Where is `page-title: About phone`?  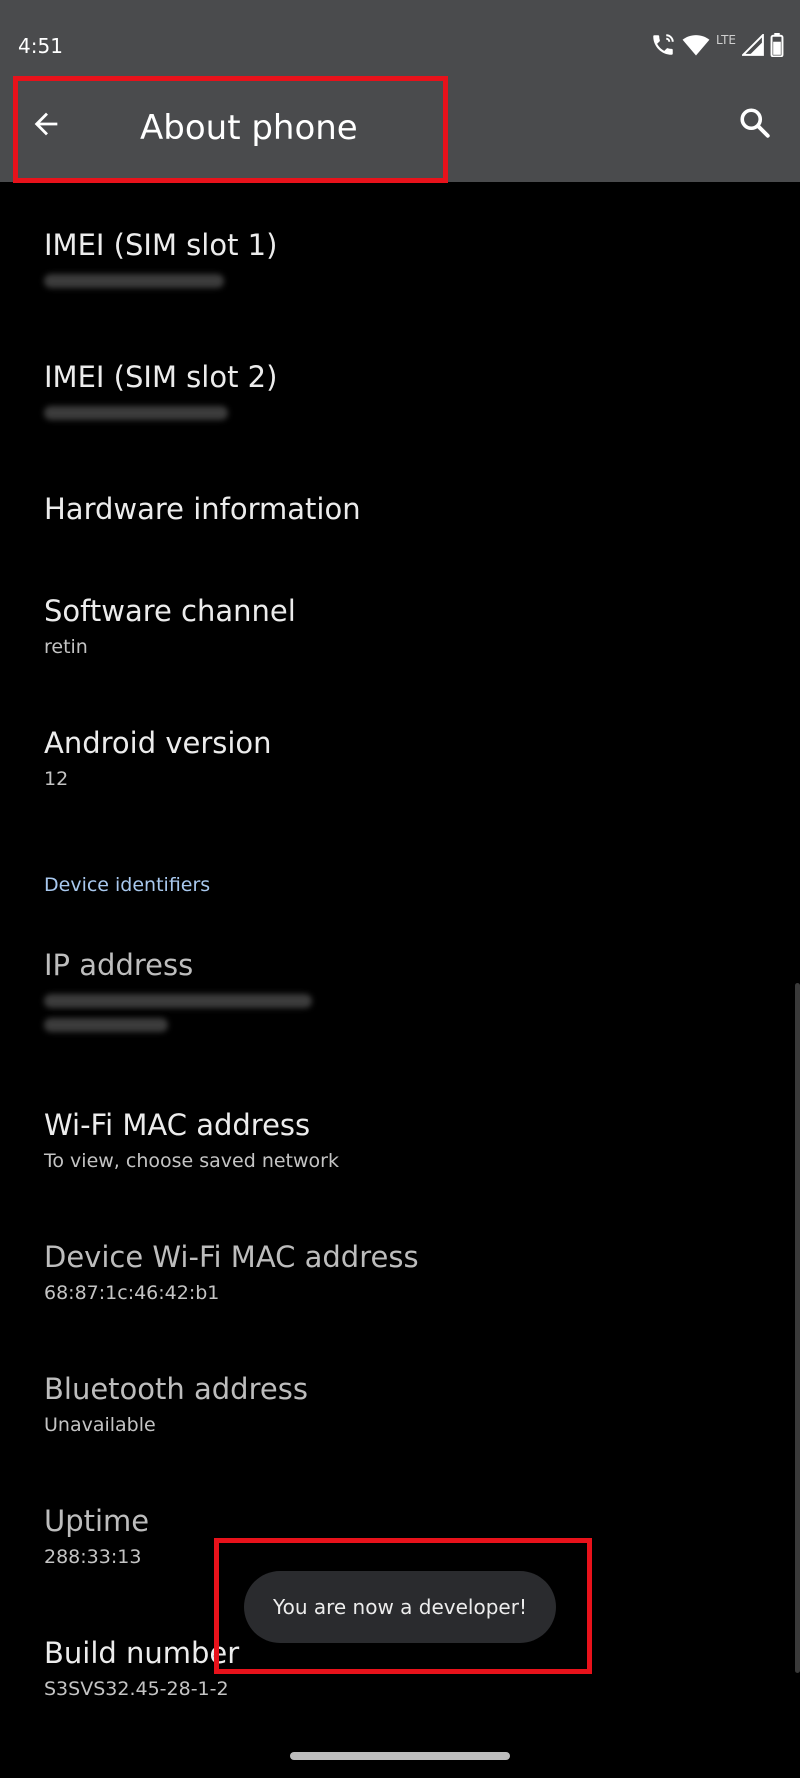 page-title: About phone is located at coordinates (249, 128).